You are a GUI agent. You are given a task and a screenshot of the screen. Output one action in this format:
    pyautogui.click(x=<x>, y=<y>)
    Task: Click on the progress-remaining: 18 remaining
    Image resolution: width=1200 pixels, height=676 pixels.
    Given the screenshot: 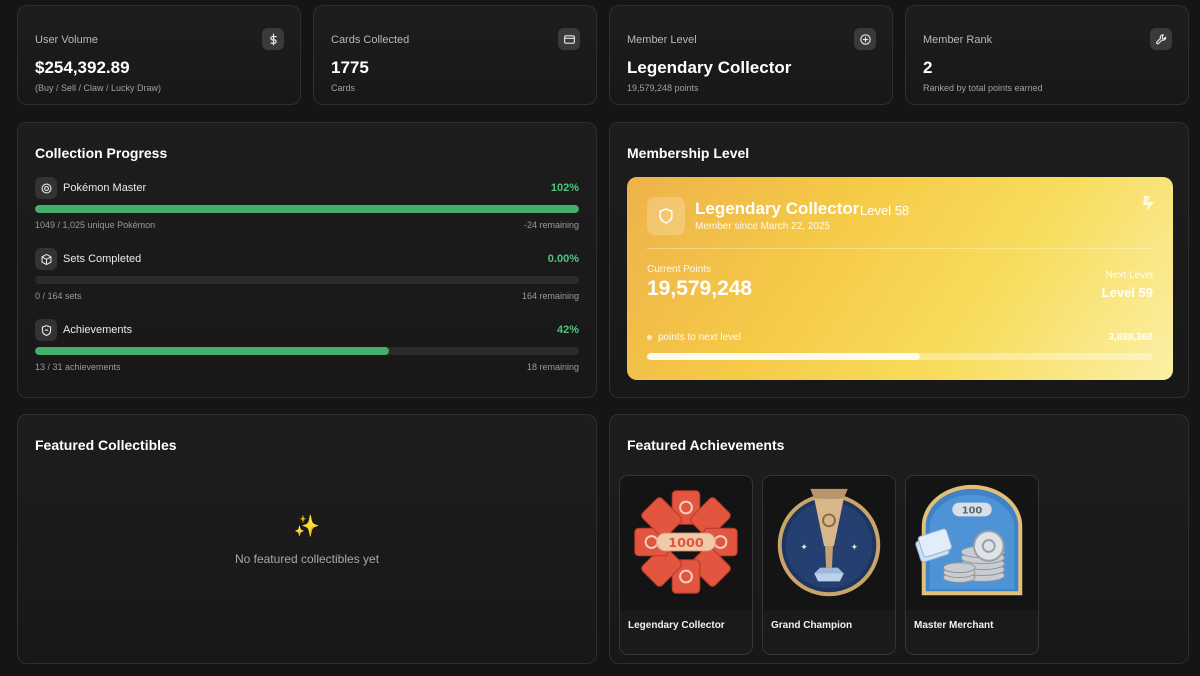 What is the action you would take?
    pyautogui.click(x=552, y=367)
    